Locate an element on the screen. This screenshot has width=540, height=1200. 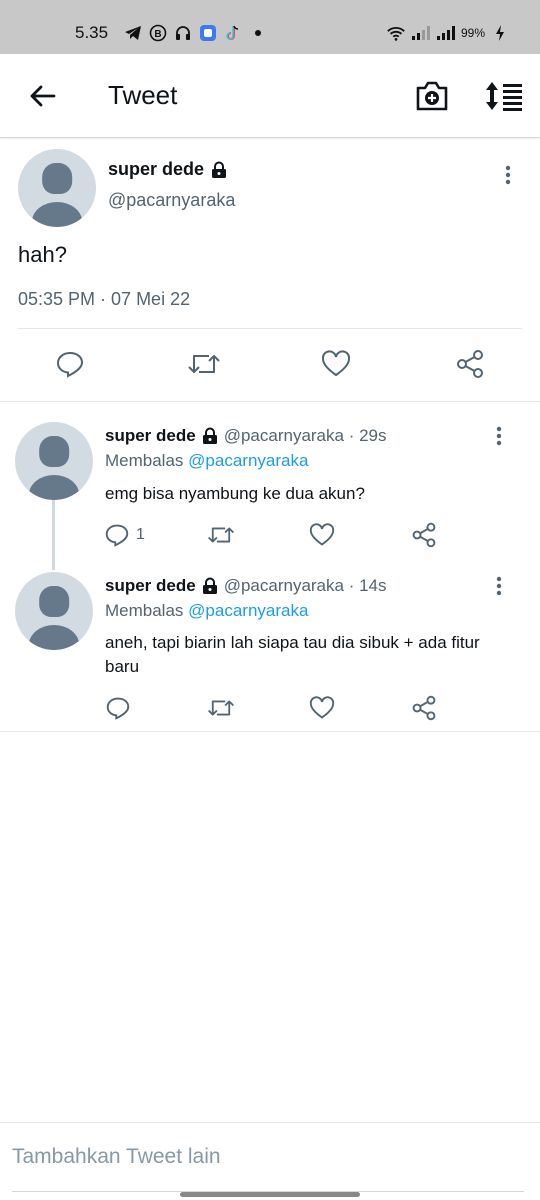
sort-icon is located at coordinates (504, 96).